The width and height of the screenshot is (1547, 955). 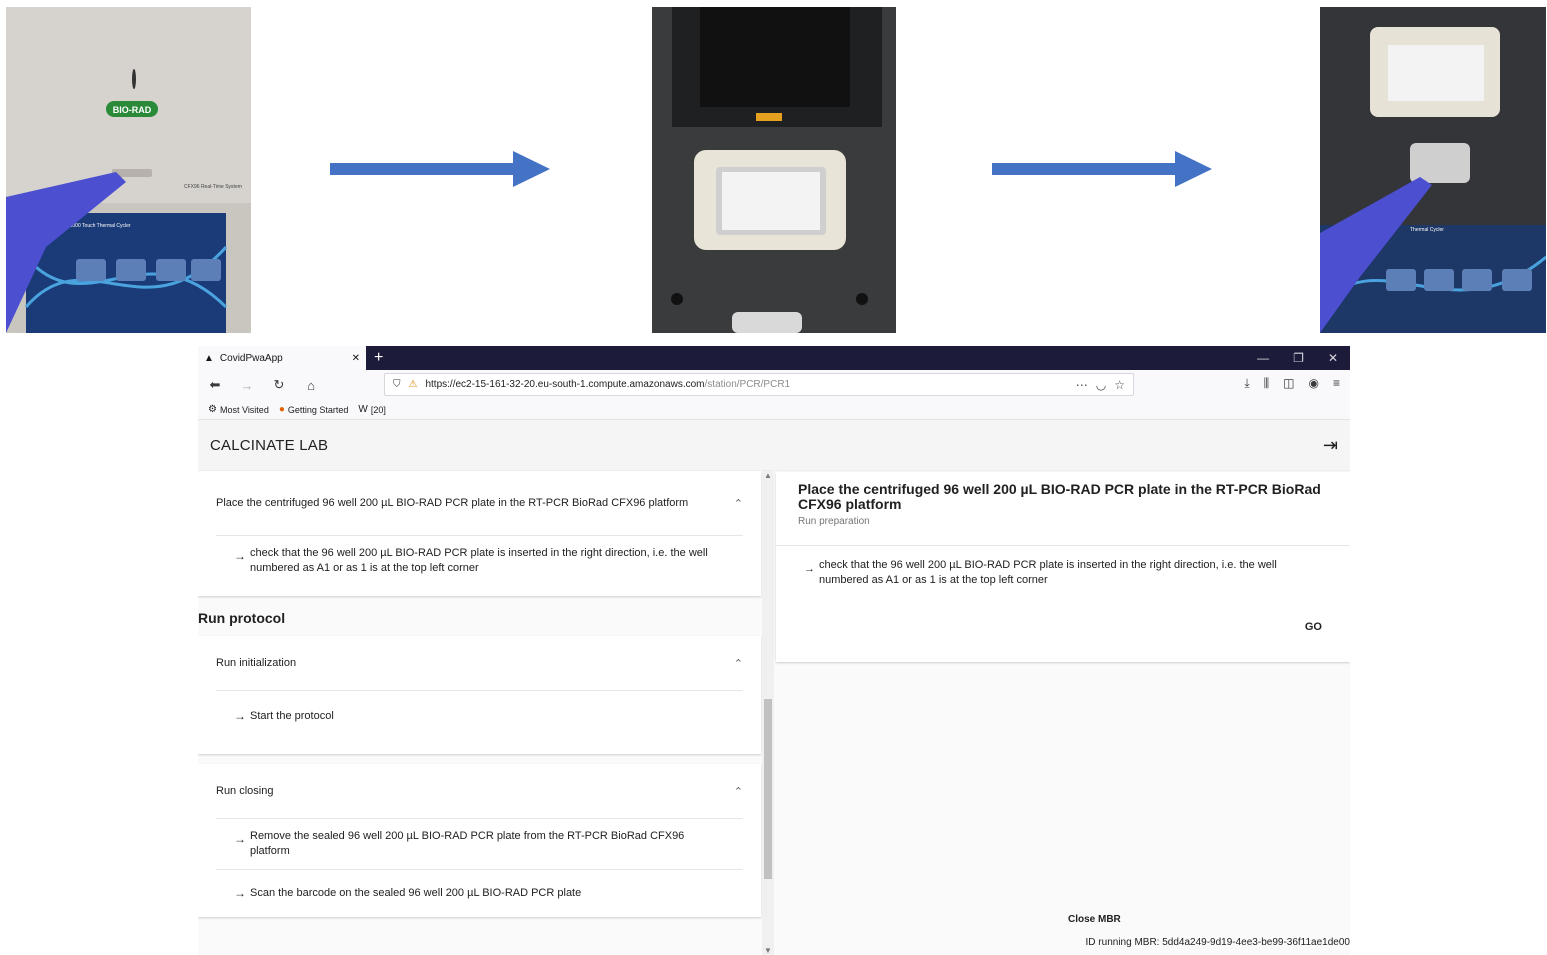 What do you see at coordinates (1330, 445) in the screenshot?
I see `logout-icon: ⇥` at bounding box center [1330, 445].